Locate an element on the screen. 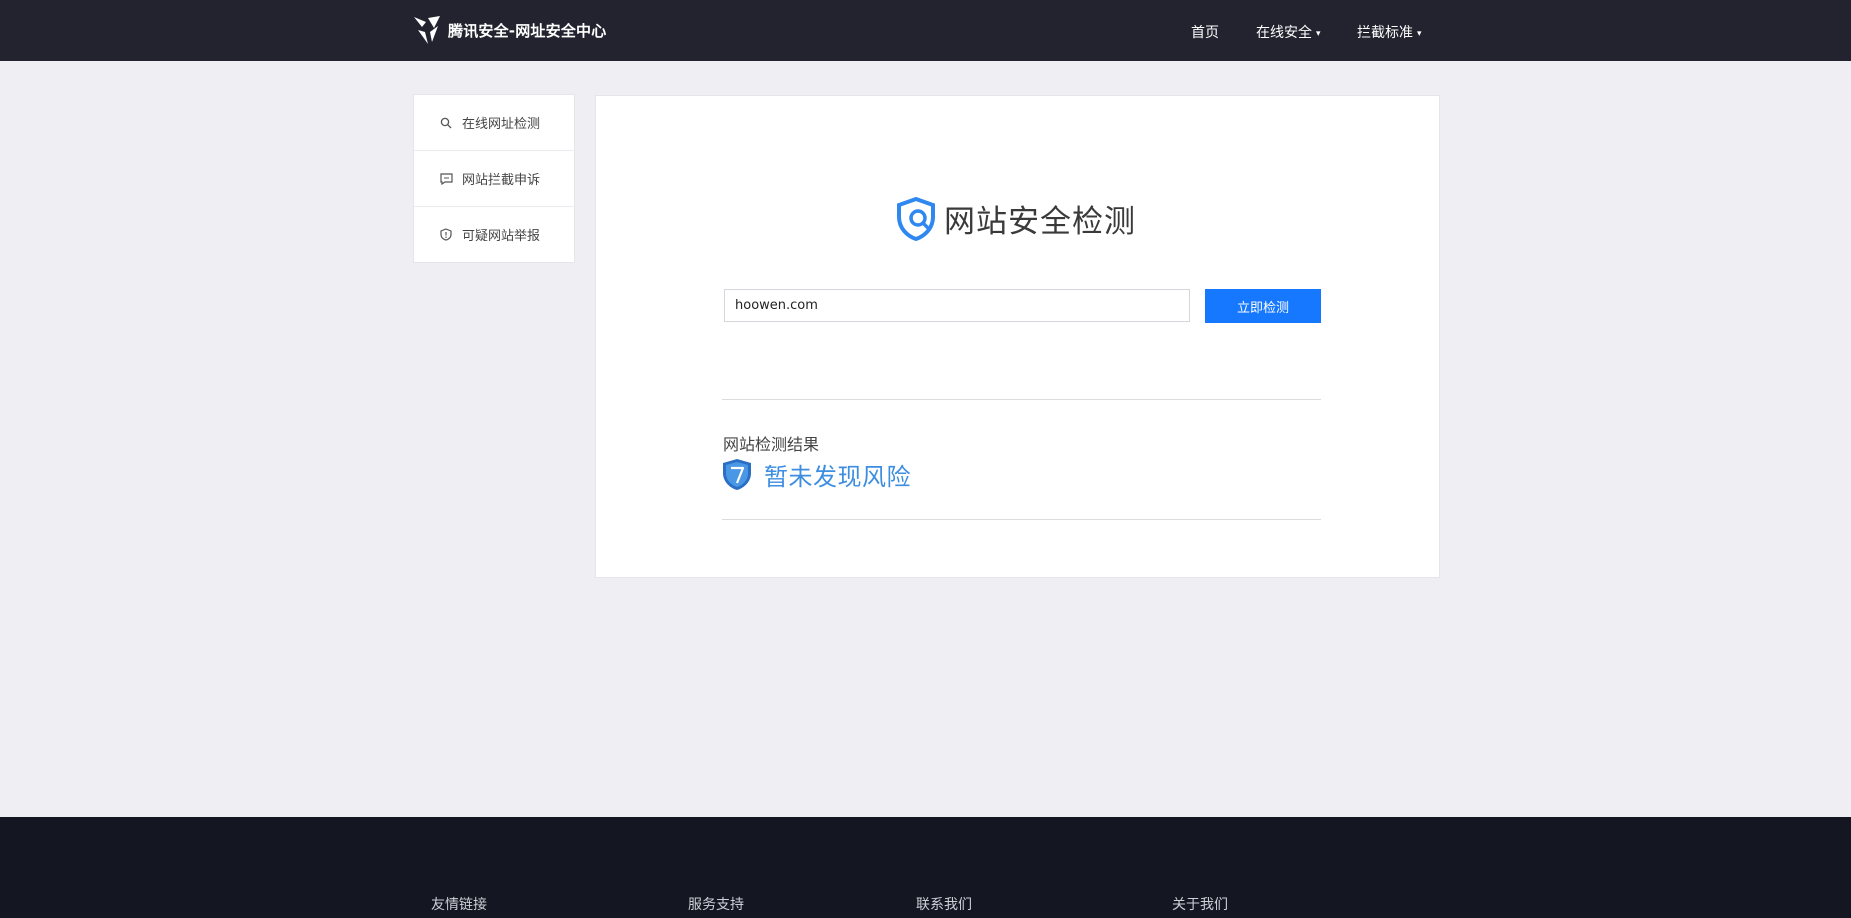  footer: 友情链接 服务支持 联系我们 关于我们 is located at coordinates (925, 867).